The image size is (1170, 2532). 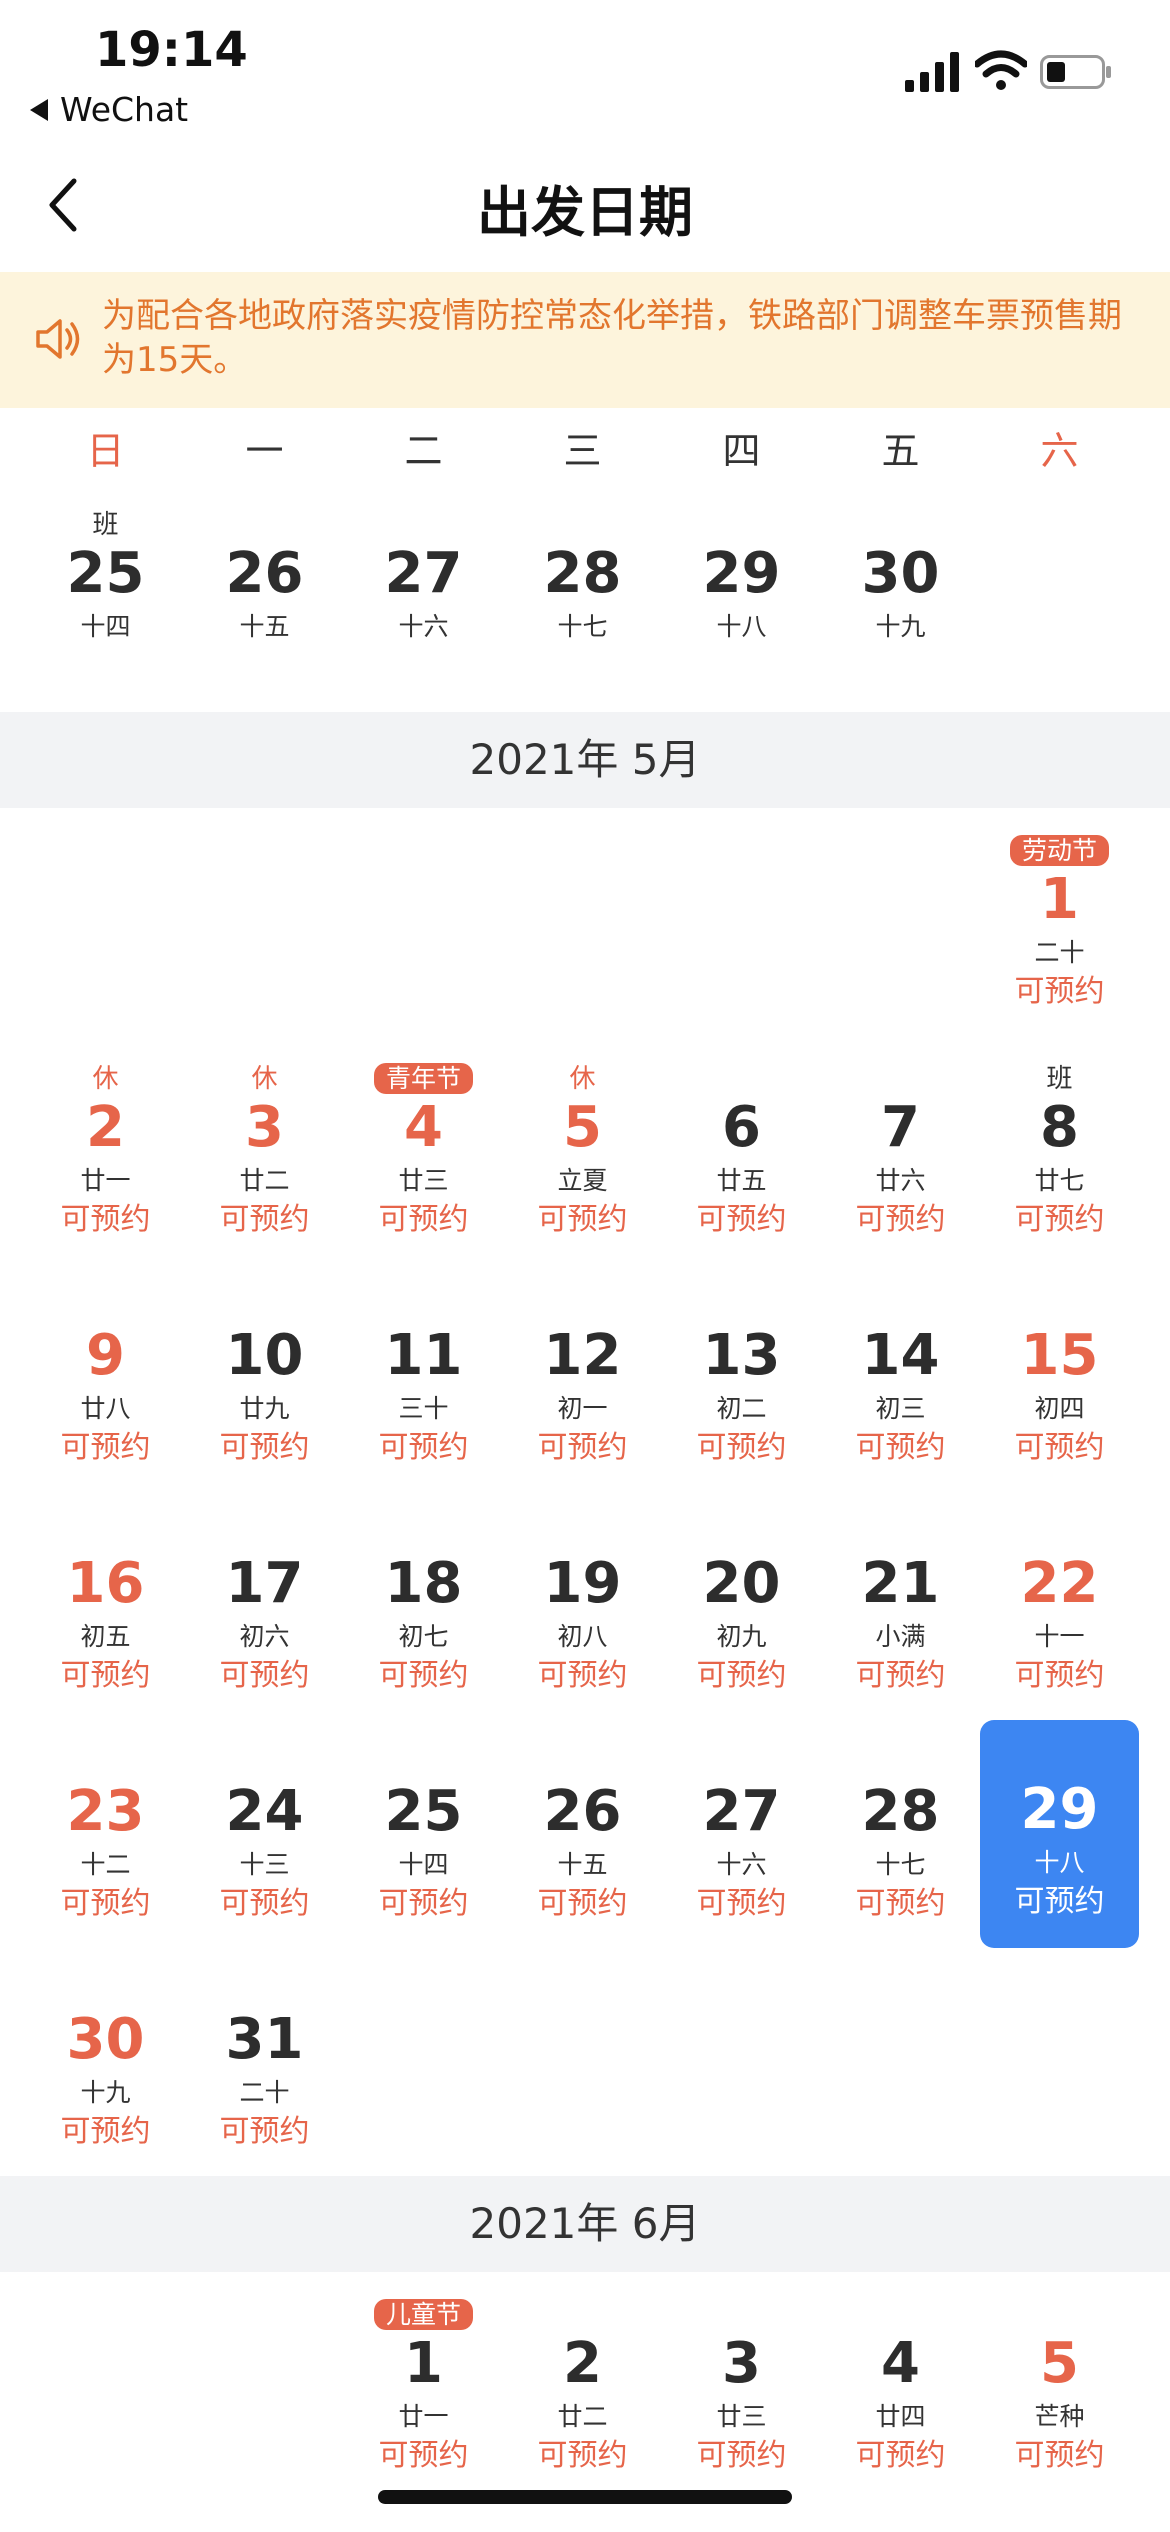 I want to click on lunar-date: 廿六, so click(x=900, y=1180).